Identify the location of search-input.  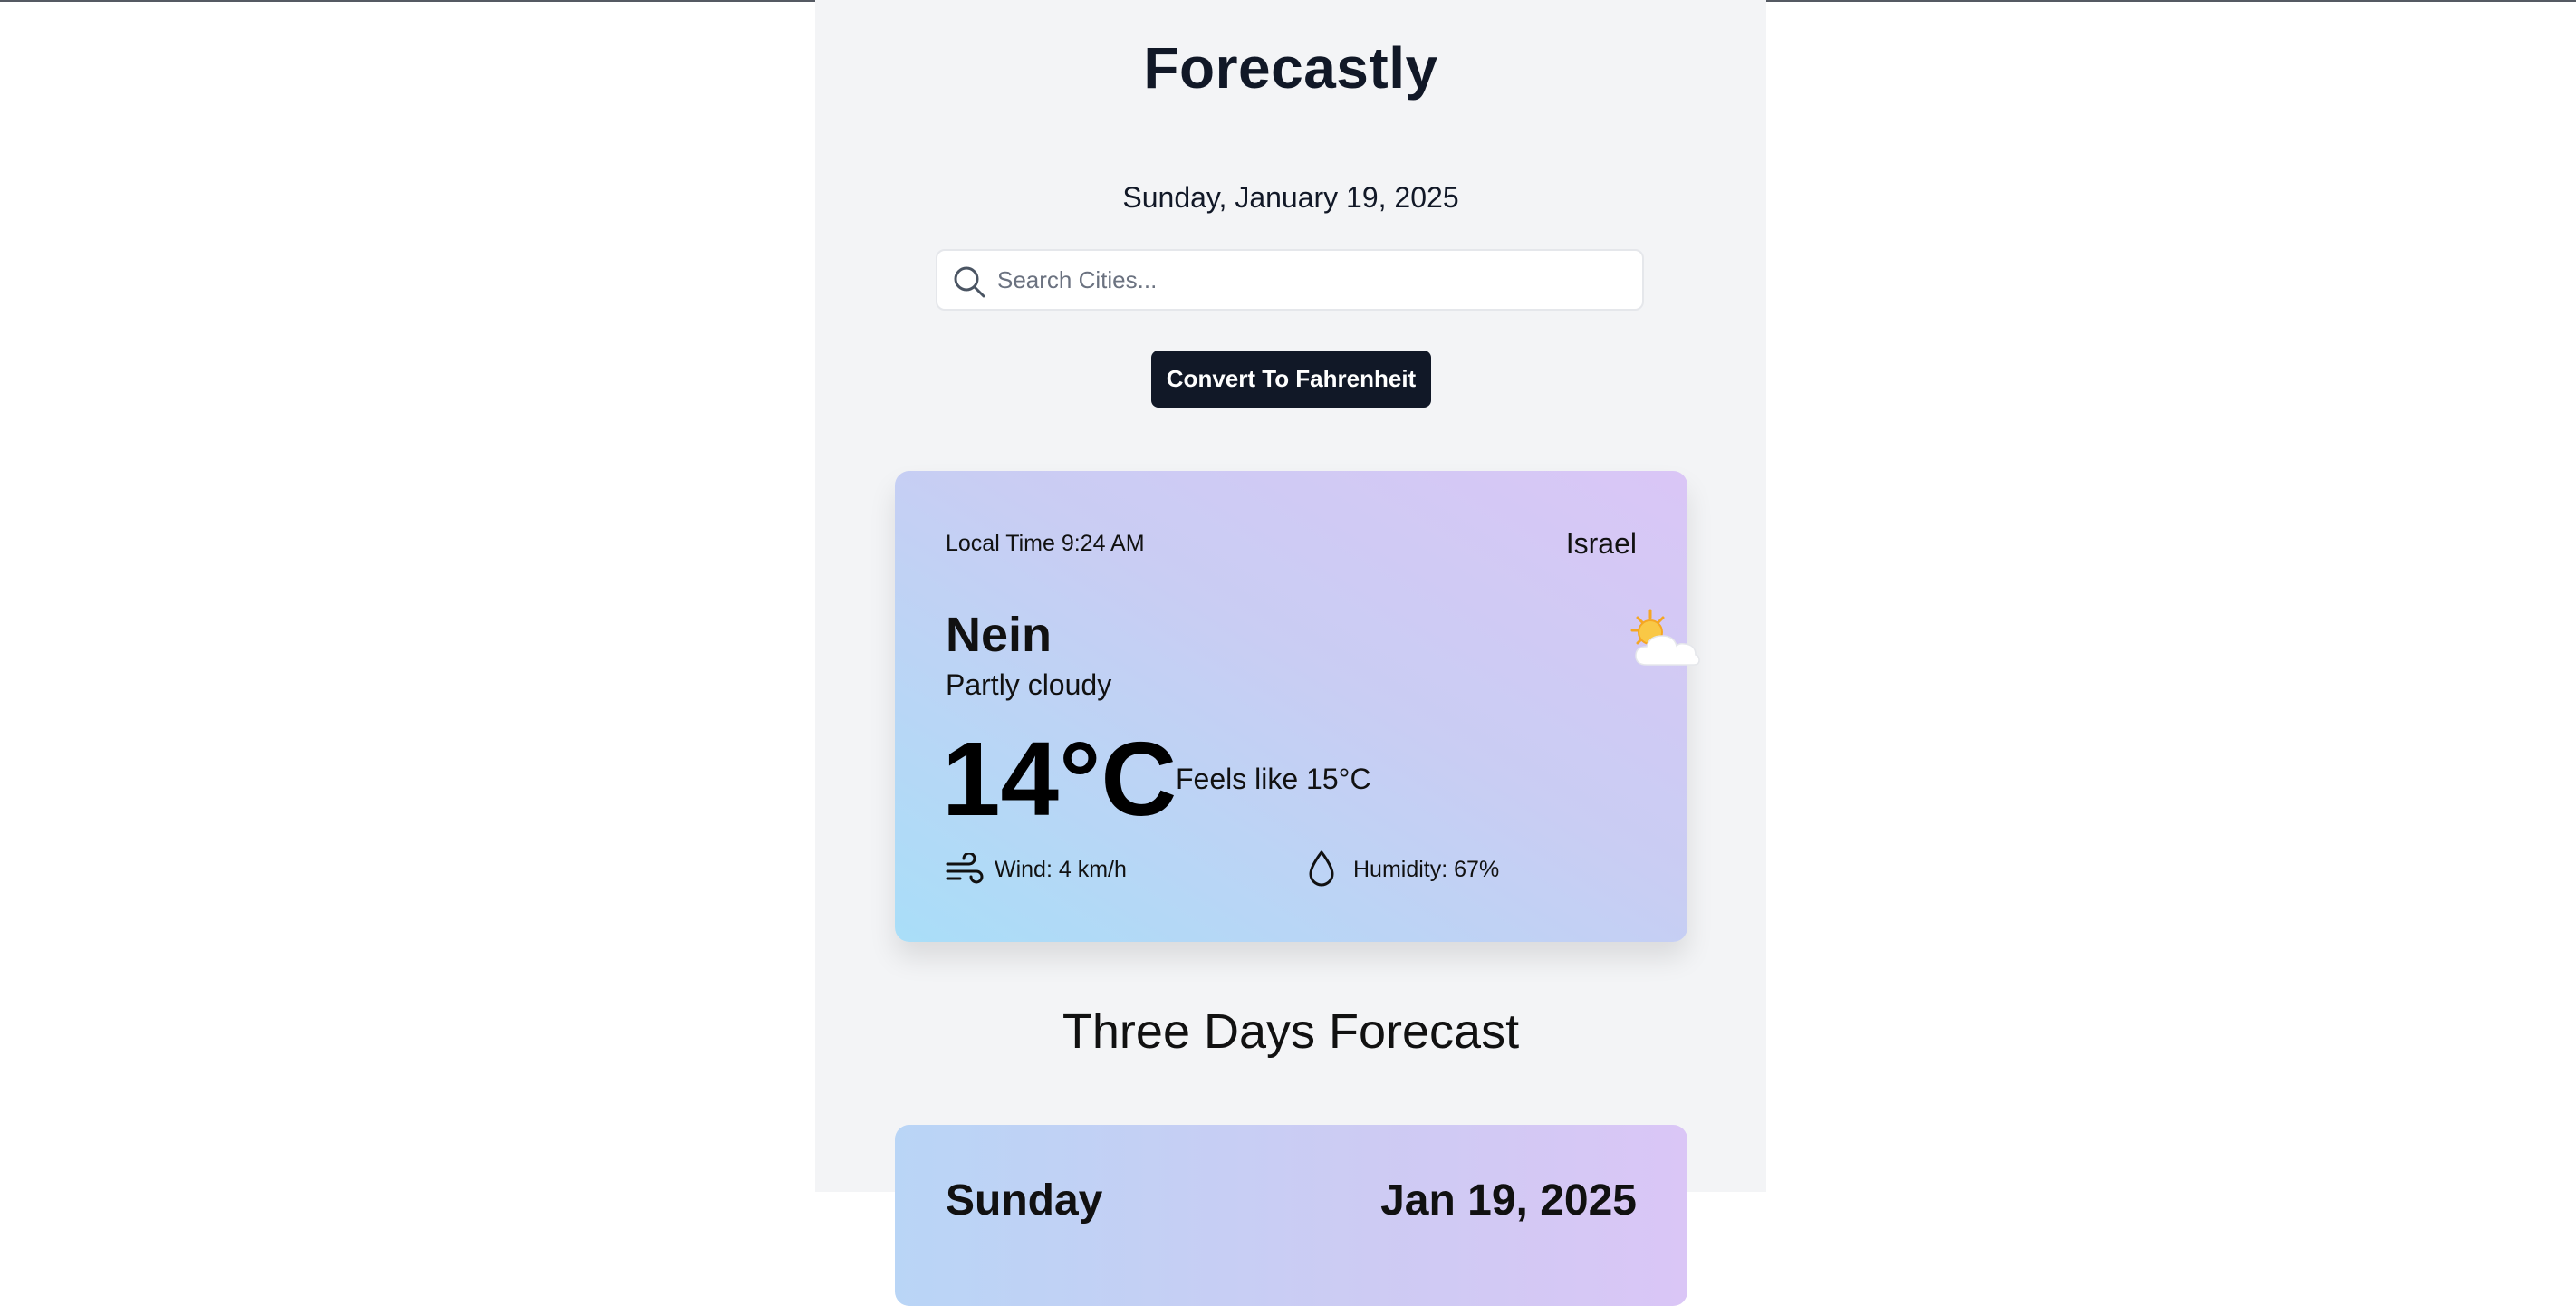
(1309, 280).